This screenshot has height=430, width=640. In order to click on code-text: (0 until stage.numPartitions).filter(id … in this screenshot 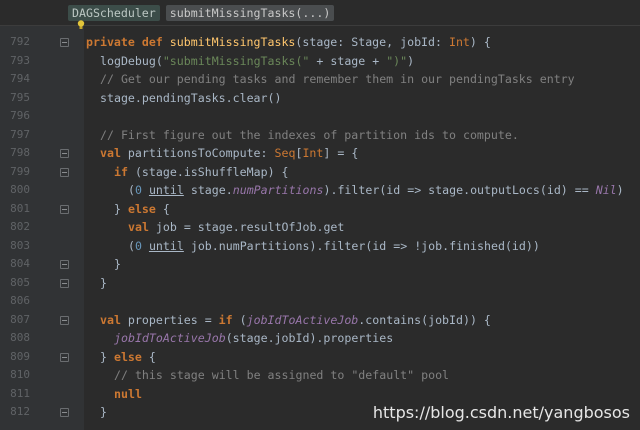, I will do `click(376, 190)`.